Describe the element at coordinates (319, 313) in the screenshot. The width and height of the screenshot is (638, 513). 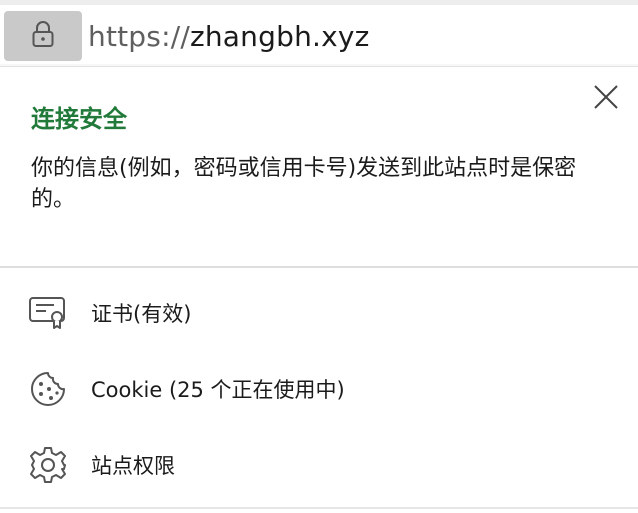
I see `certificate-item: 证书(有效)` at that location.